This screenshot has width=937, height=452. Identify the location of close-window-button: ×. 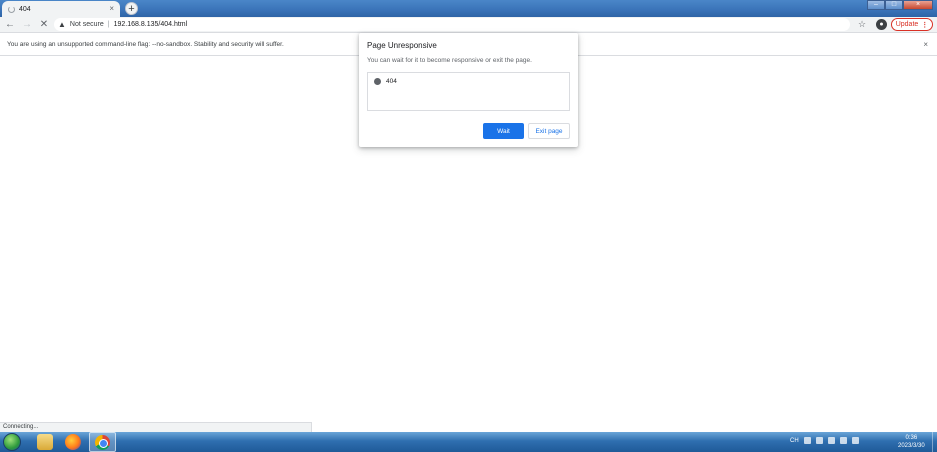
(918, 5).